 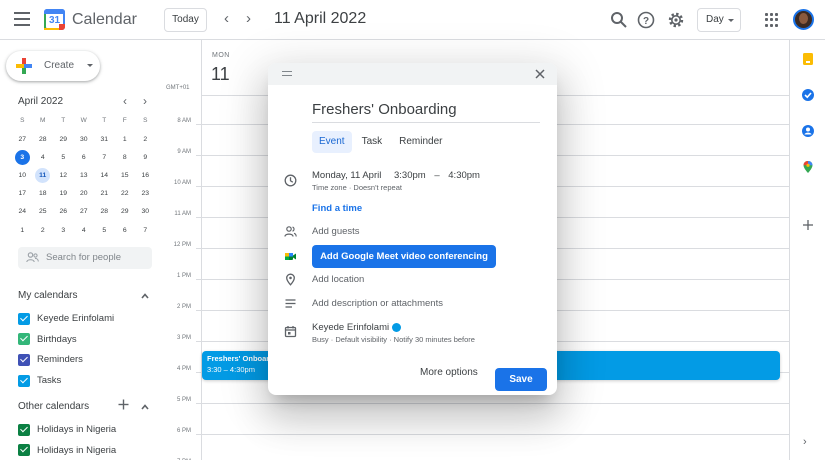 I want to click on mini-calendar-day: 8, so click(x=125, y=157).